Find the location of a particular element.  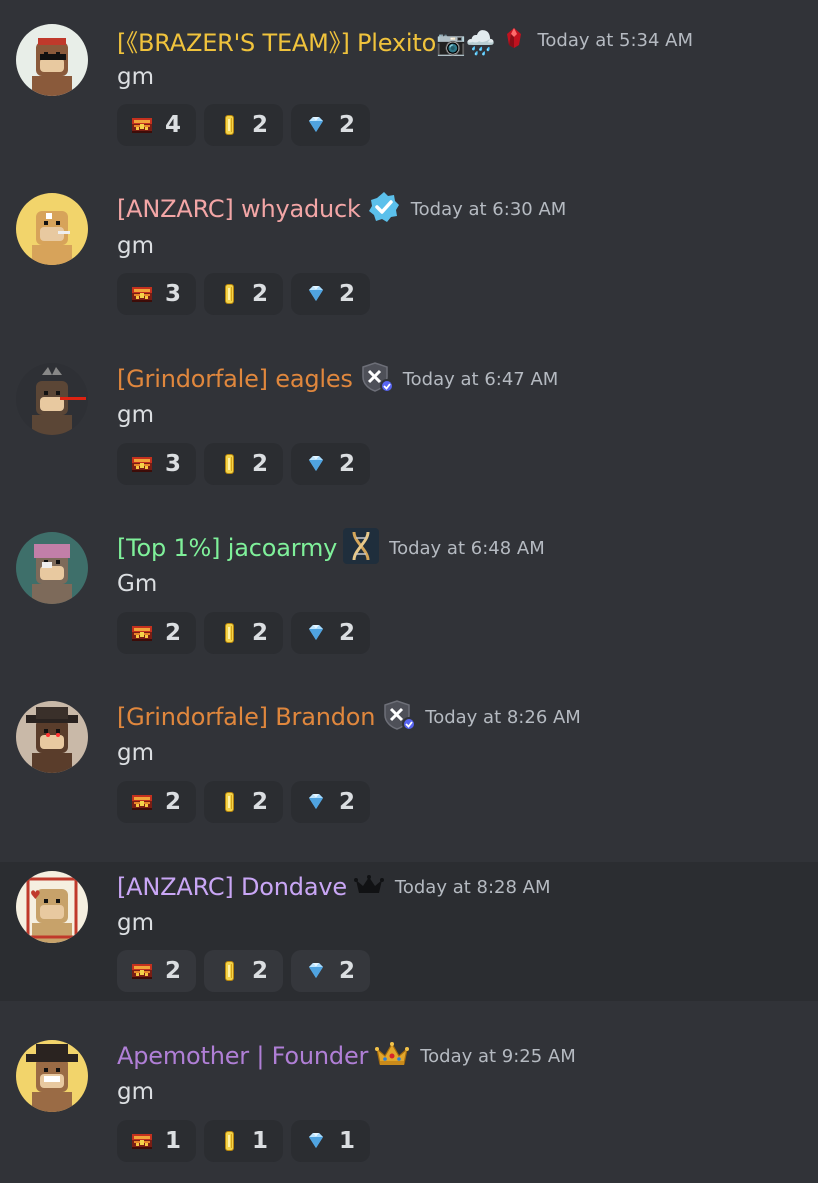

message-header: [ANZARC] Dondave Today at 8:28 AM is located at coordinates (334, 887).